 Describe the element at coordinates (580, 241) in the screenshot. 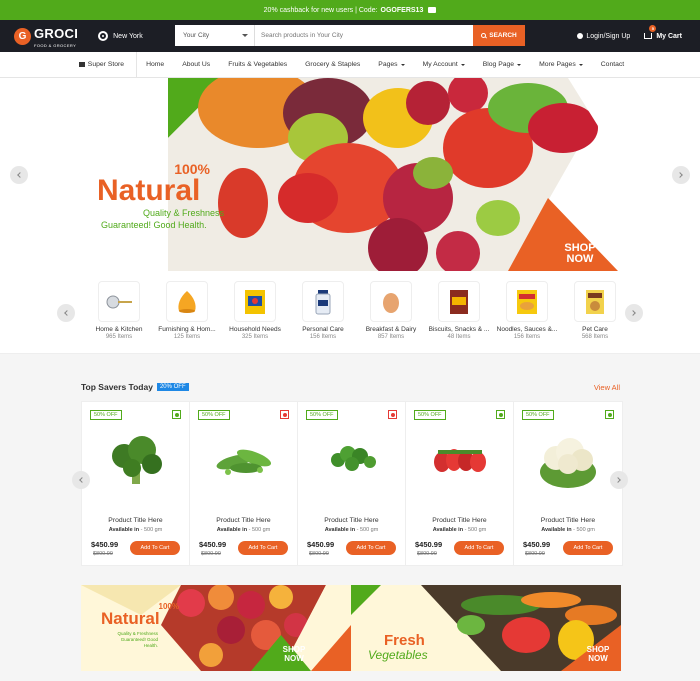

I see `hero-shop-now-button: SHOP NOW` at that location.